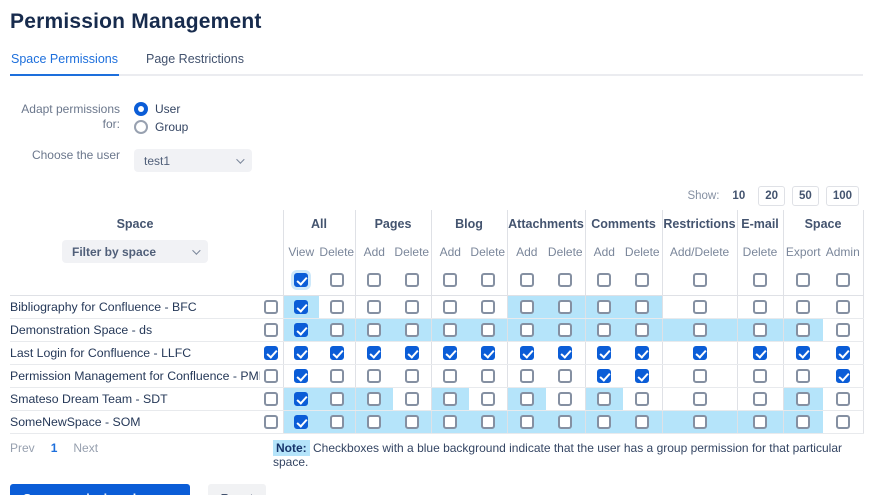 The image size is (870, 495). I want to click on page-size-10: 10, so click(738, 196).